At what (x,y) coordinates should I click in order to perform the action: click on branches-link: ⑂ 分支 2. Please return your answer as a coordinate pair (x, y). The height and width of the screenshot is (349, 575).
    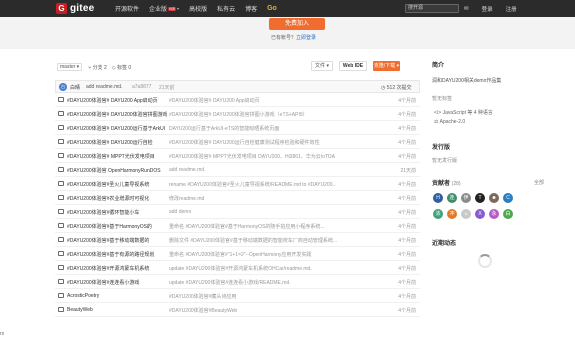
    Looking at the image, I should click on (97, 67).